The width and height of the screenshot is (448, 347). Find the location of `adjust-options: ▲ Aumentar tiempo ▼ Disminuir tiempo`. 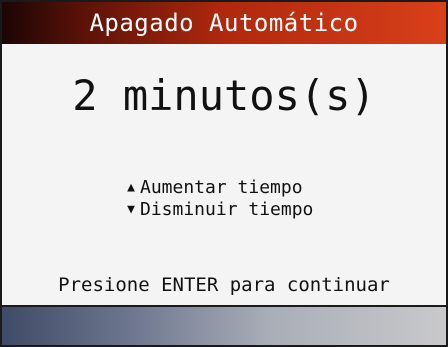

adjust-options: ▲ Aumentar tiempo ▼ Disminuir tiempo is located at coordinates (224, 198).